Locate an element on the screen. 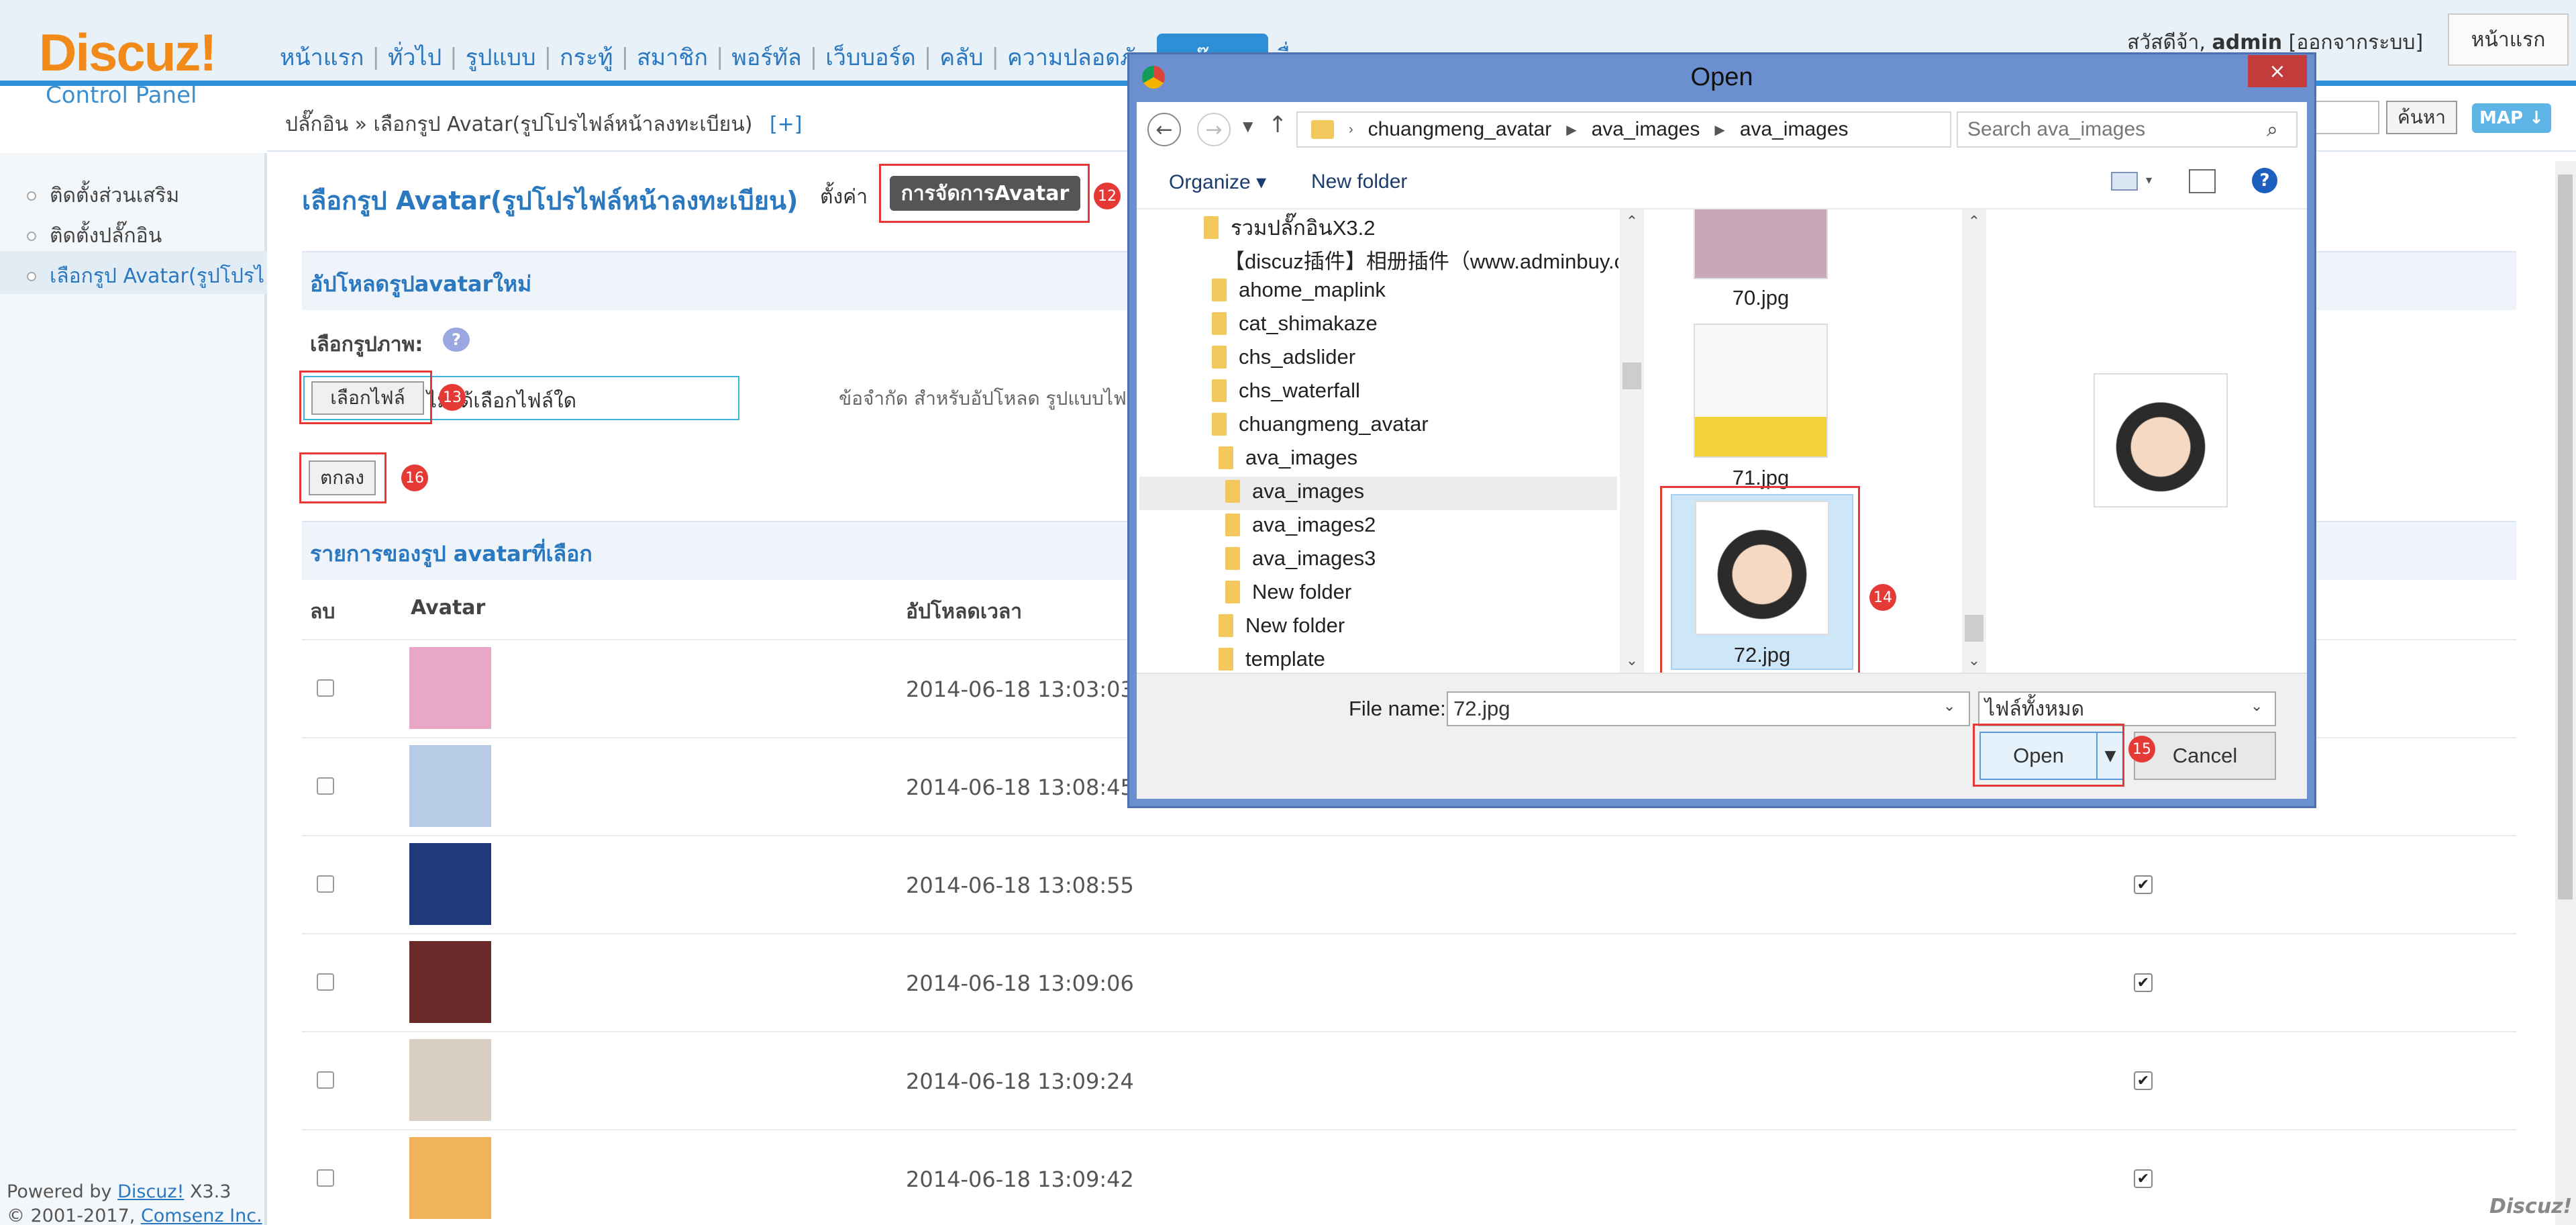 This screenshot has height=1225, width=2576. nav-threads: กระทู้ is located at coordinates (586, 57).